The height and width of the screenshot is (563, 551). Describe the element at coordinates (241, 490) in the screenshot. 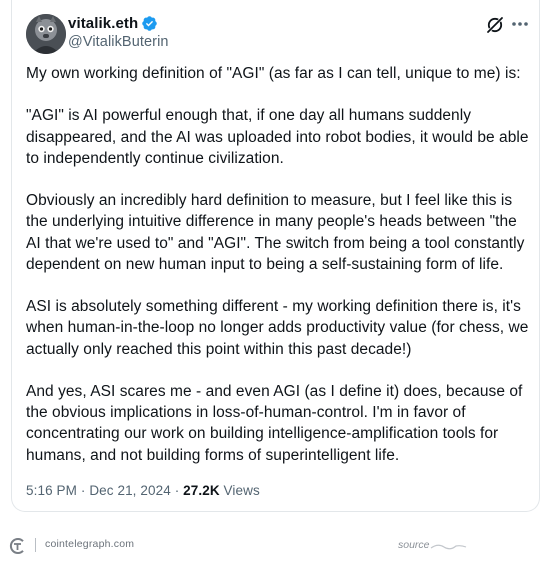

I see `views-label: Views` at that location.